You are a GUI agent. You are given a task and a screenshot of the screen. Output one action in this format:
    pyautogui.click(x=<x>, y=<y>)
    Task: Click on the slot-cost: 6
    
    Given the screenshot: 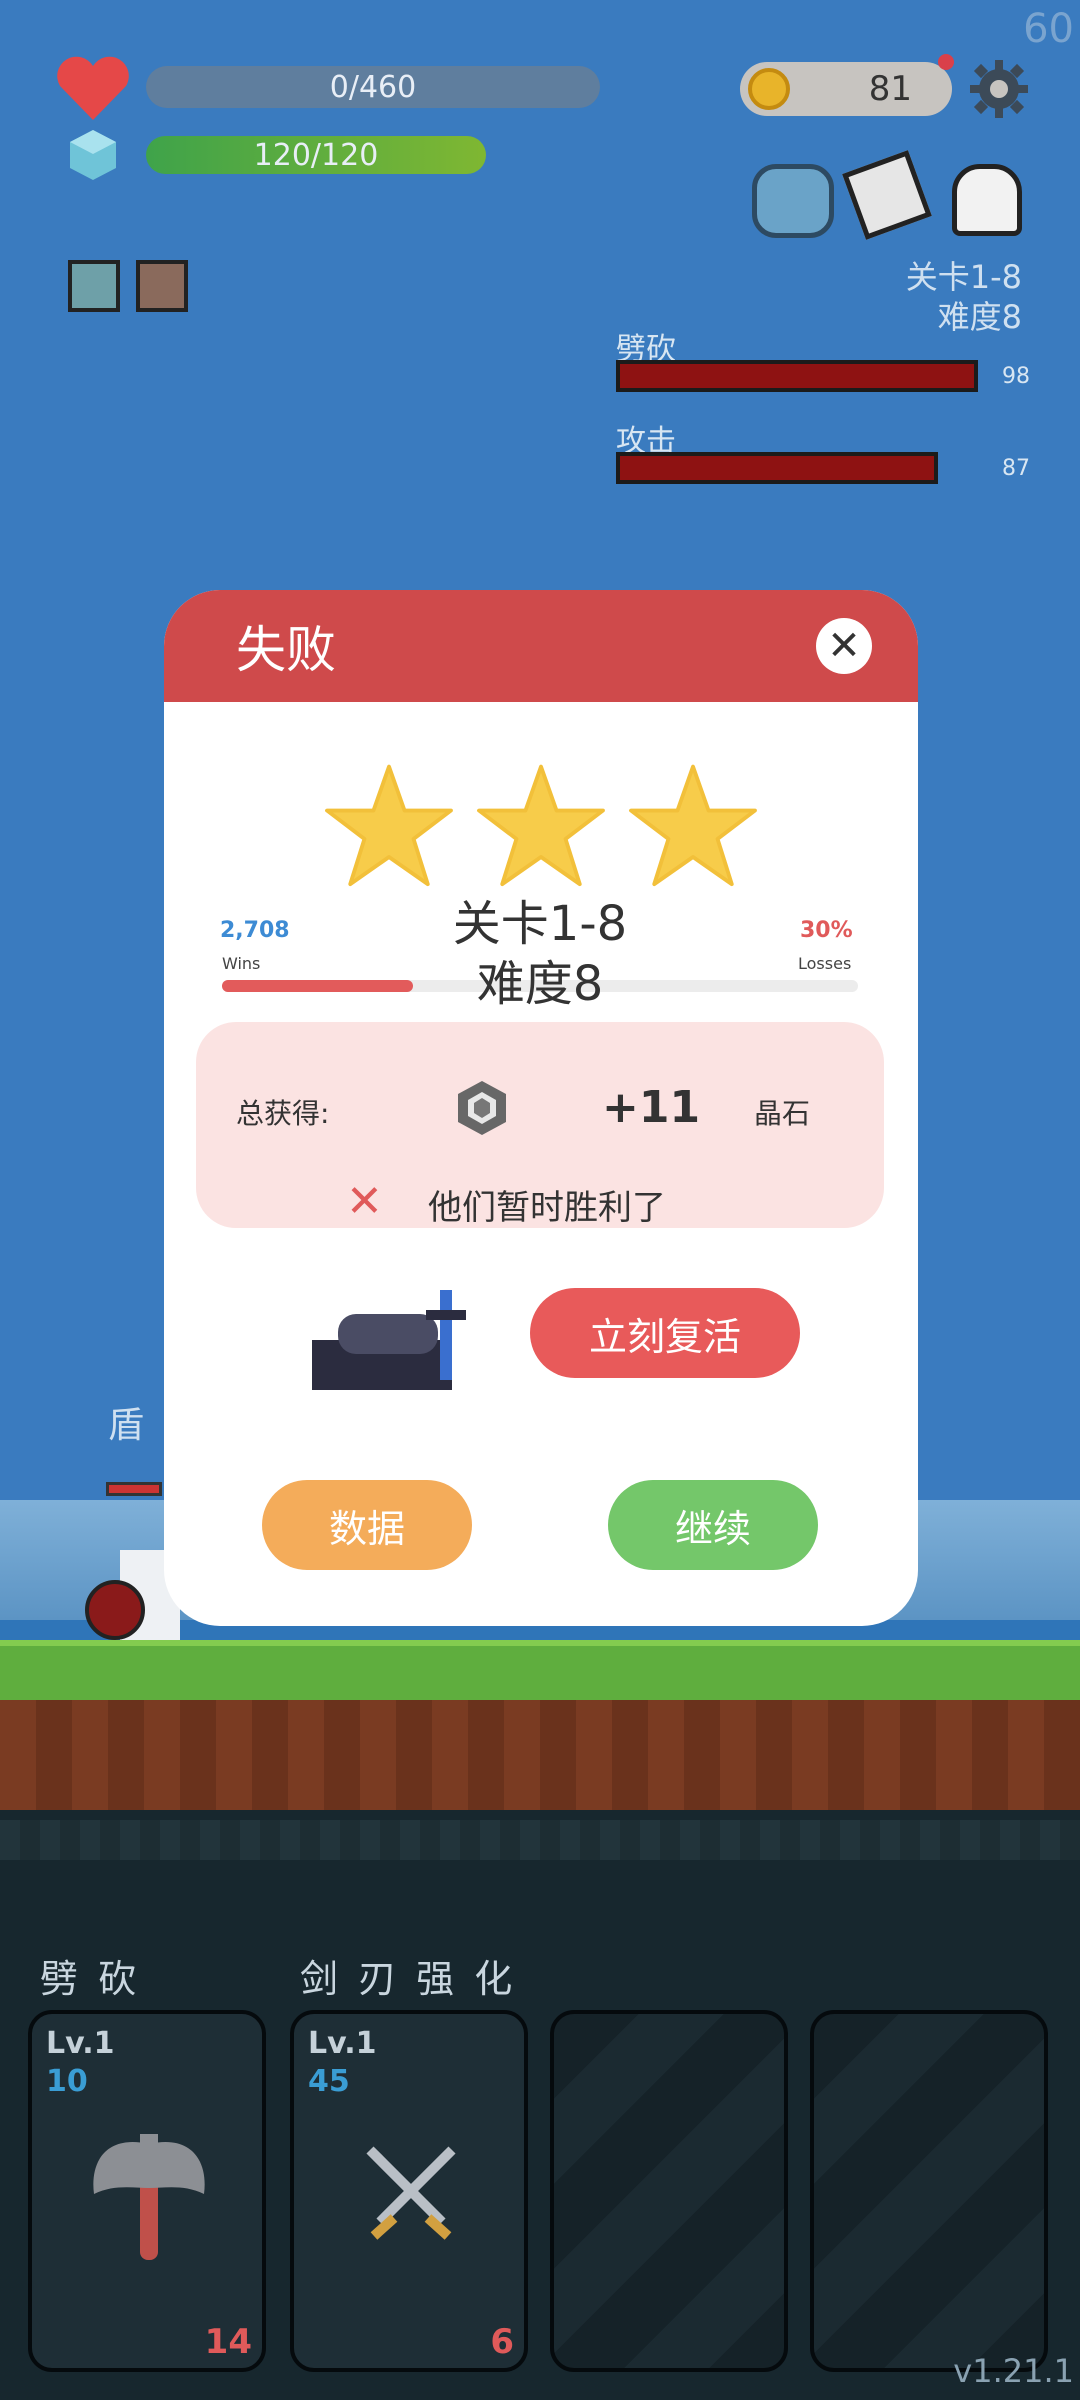 What is the action you would take?
    pyautogui.click(x=502, y=2342)
    